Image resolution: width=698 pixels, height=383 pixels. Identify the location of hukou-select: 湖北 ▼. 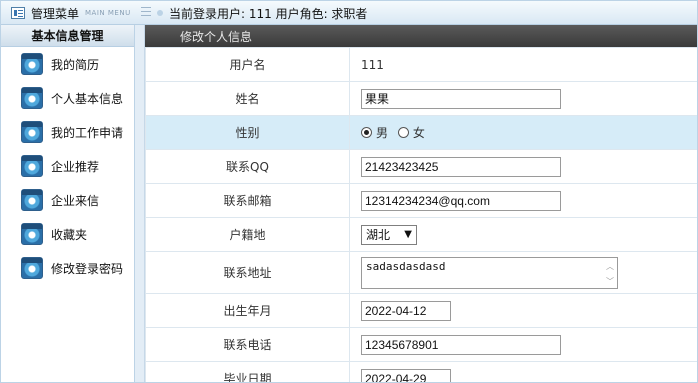
(389, 234).